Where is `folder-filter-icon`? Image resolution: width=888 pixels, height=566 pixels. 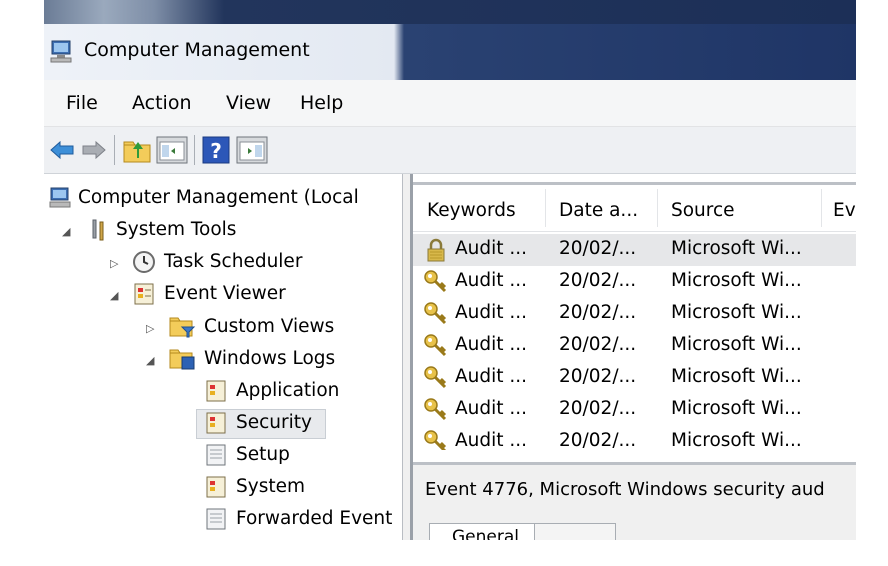 folder-filter-icon is located at coordinates (182, 327).